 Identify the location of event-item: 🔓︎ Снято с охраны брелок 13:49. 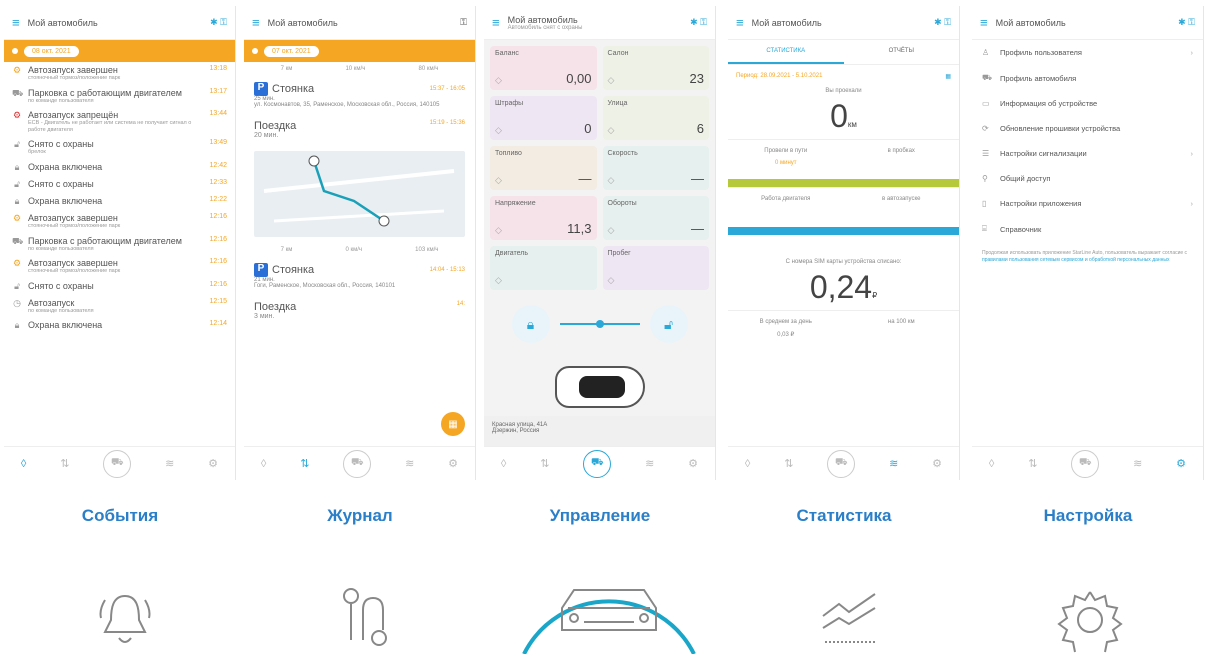
(119, 147).